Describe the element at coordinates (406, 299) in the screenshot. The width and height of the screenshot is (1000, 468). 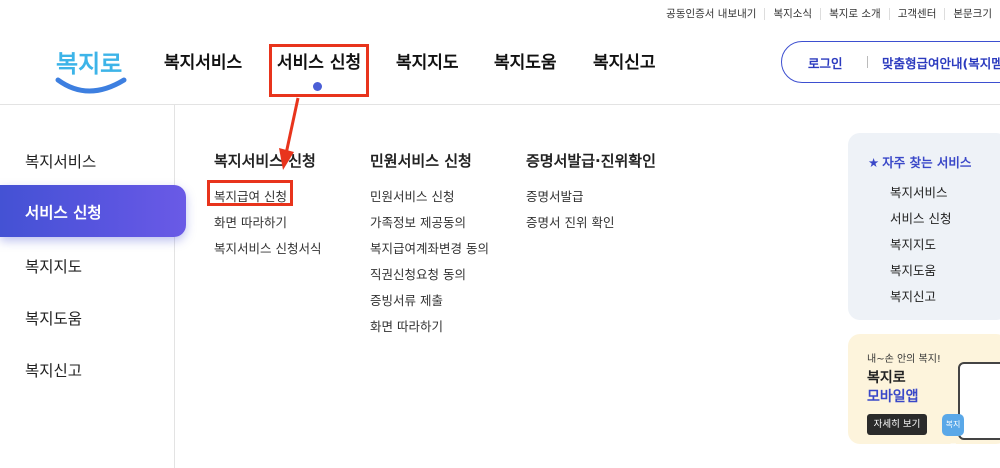
I see `link-submit-docs: 증빙서류 제출` at that location.